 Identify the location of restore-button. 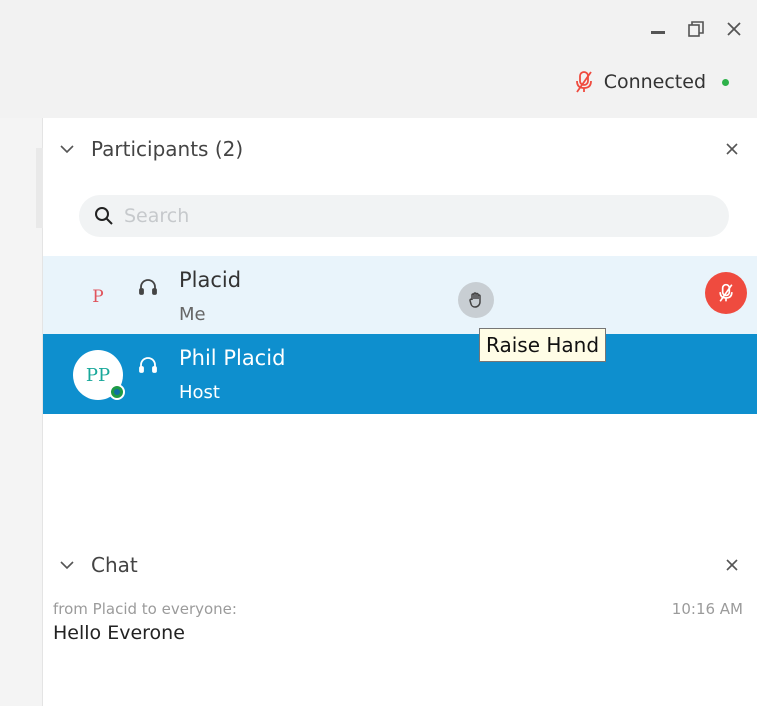
(696, 29).